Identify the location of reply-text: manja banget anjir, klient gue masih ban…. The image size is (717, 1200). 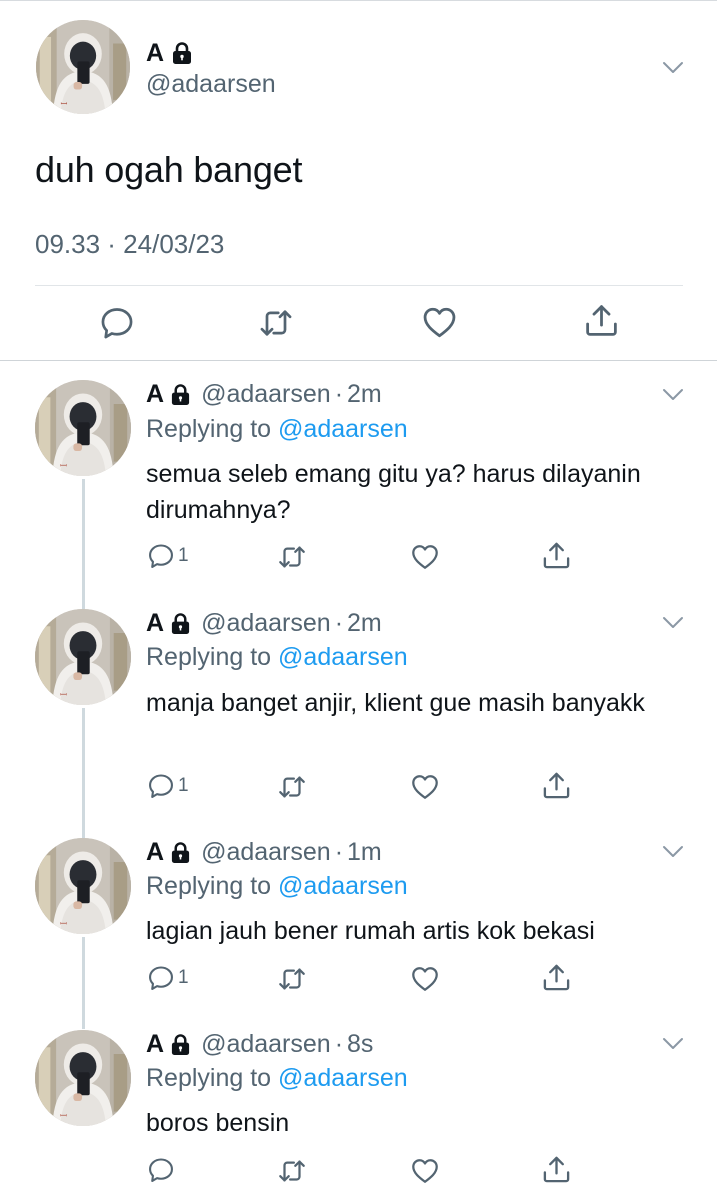
(395, 703).